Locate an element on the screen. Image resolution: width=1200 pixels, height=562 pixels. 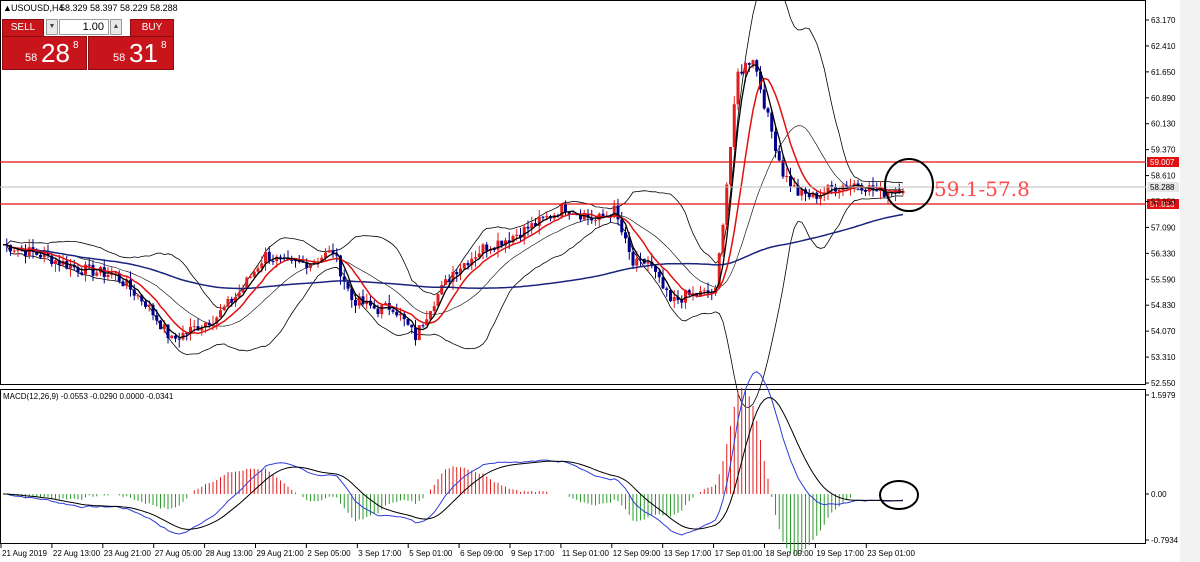
price-axis-label: 55.590 is located at coordinates (1163, 279).